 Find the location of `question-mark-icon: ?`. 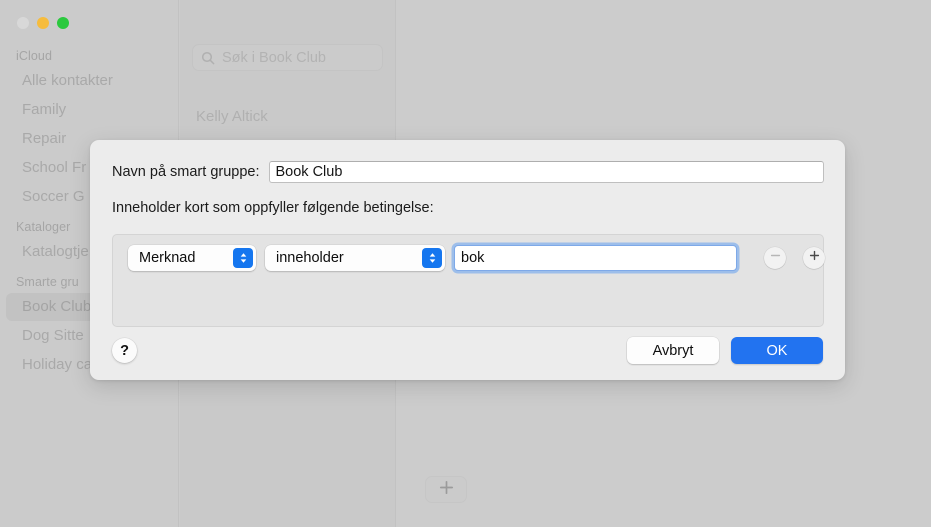

question-mark-icon: ? is located at coordinates (124, 350).